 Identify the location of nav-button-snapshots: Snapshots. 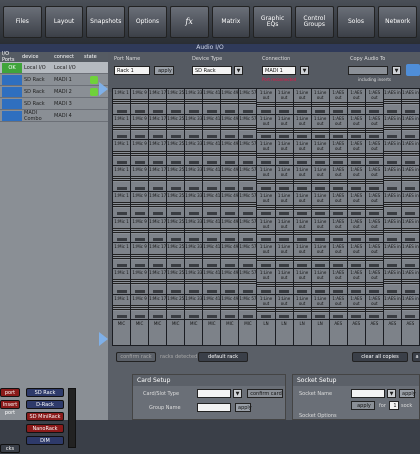
(106, 22).